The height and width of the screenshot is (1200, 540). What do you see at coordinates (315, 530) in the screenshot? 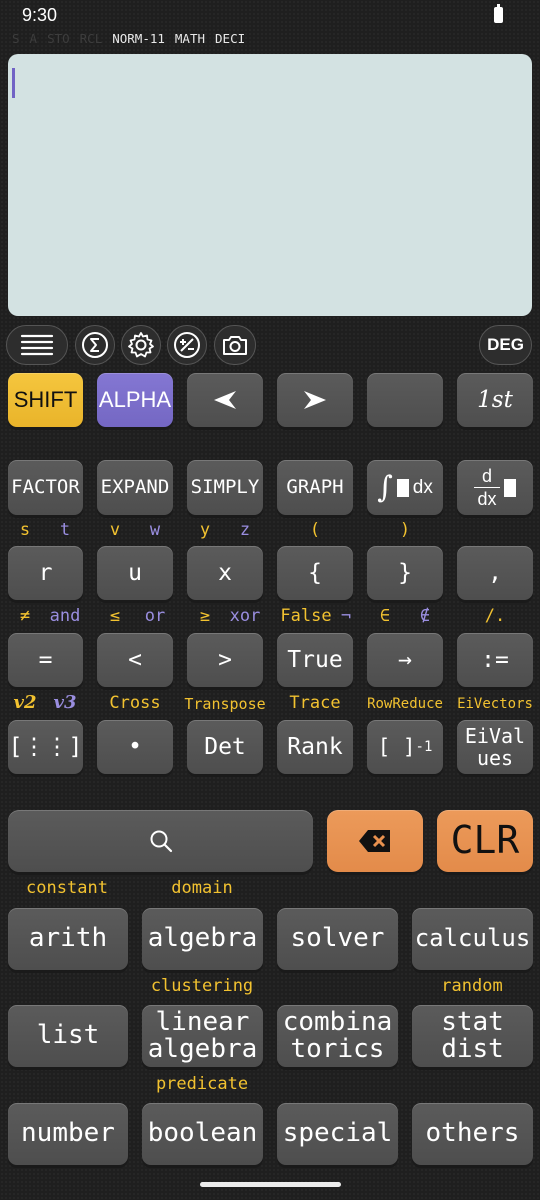
I see `label-open-paren: (` at bounding box center [315, 530].